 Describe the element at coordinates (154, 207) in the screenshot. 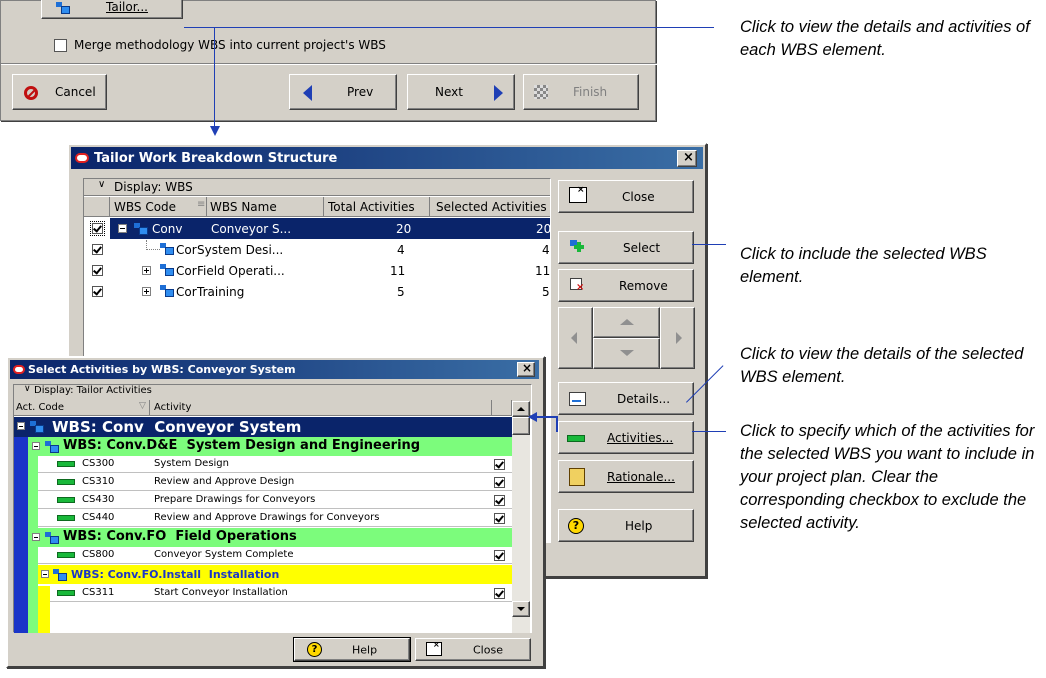

I see `col-wbs-code: WBS Code` at that location.